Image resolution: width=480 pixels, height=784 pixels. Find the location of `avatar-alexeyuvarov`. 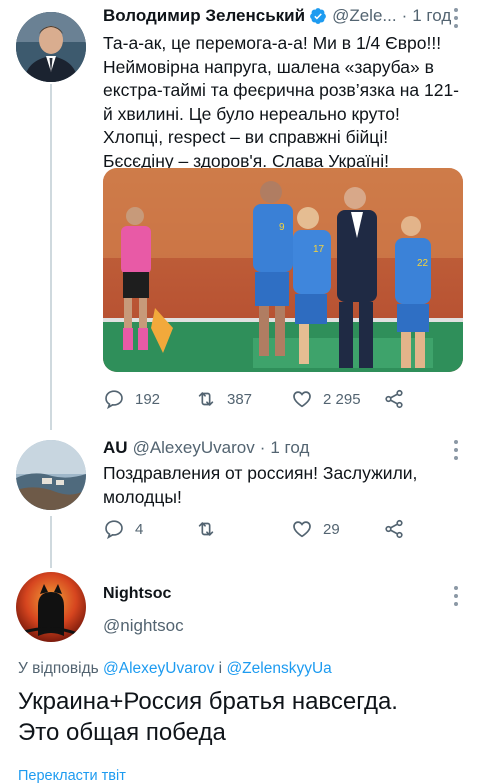

avatar-alexeyuvarov is located at coordinates (51, 475).